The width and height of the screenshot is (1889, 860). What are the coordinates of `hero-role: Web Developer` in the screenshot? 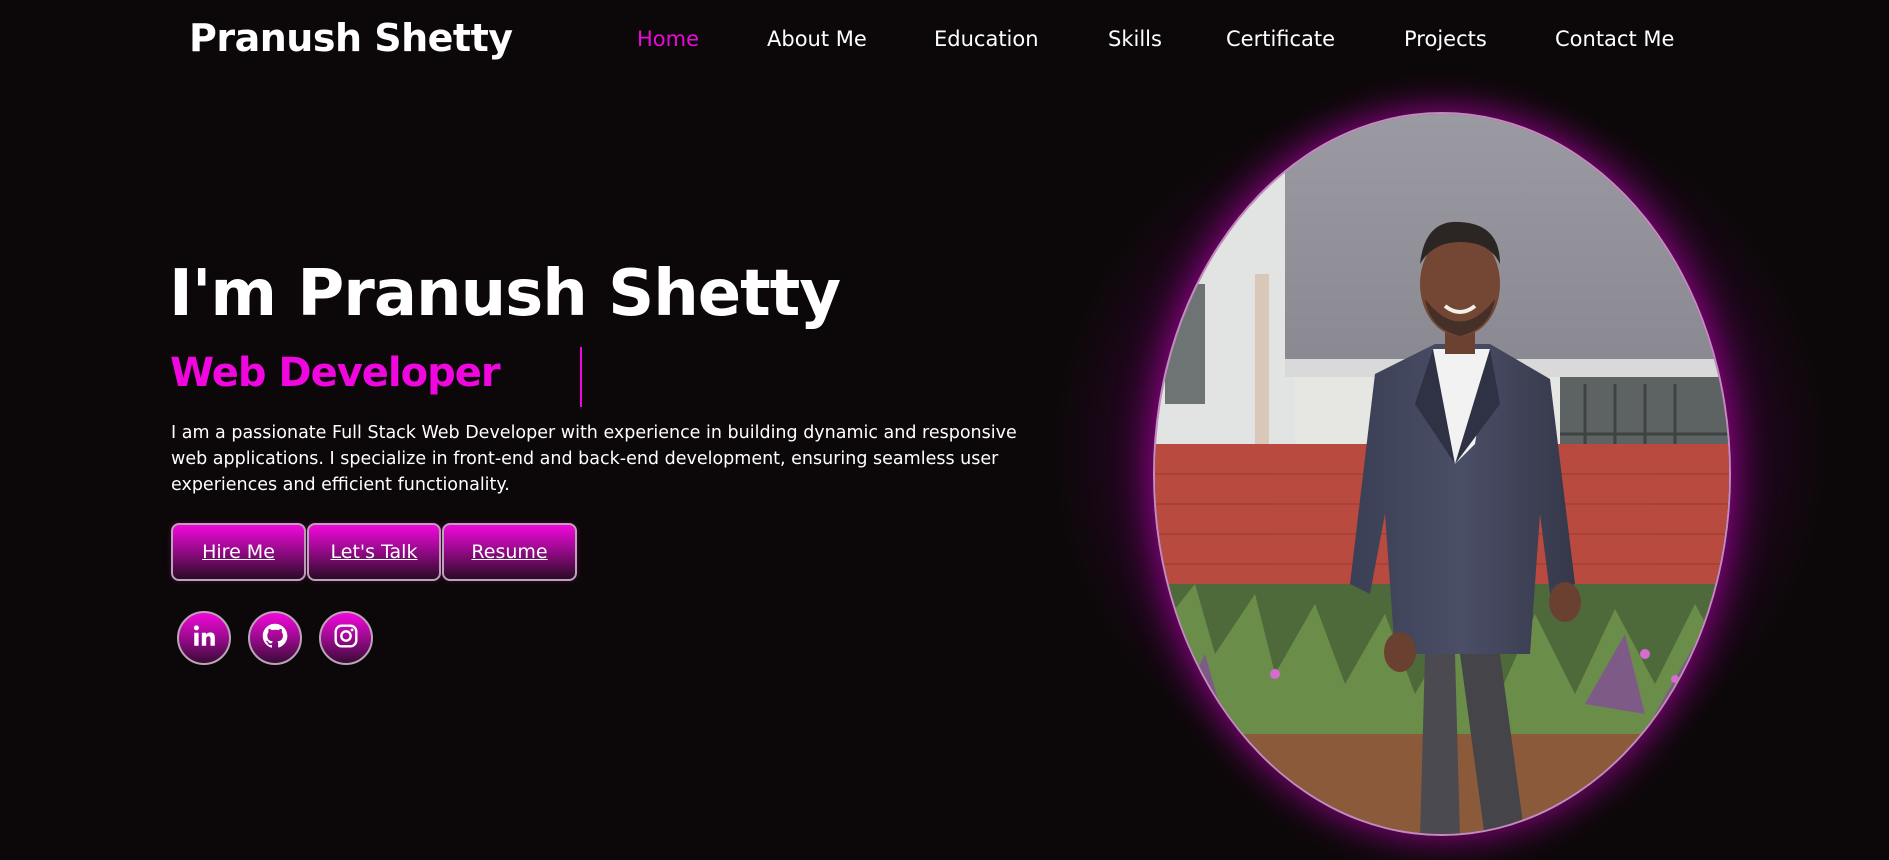 It's located at (335, 373).